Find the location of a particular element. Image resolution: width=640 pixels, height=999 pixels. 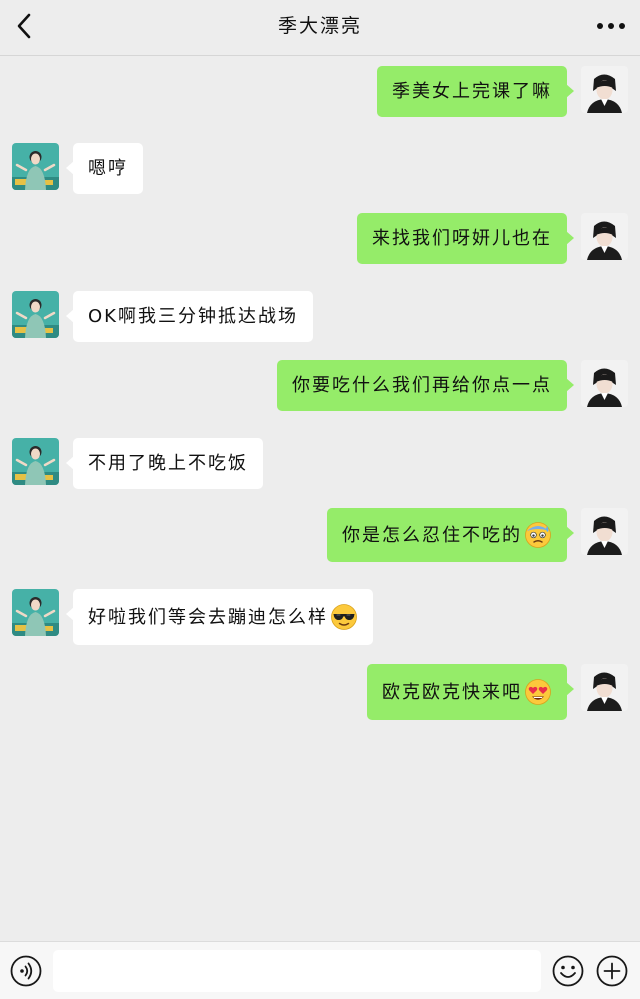

message-bubble: 你是怎么忍住不吃的 is located at coordinates (450, 535).